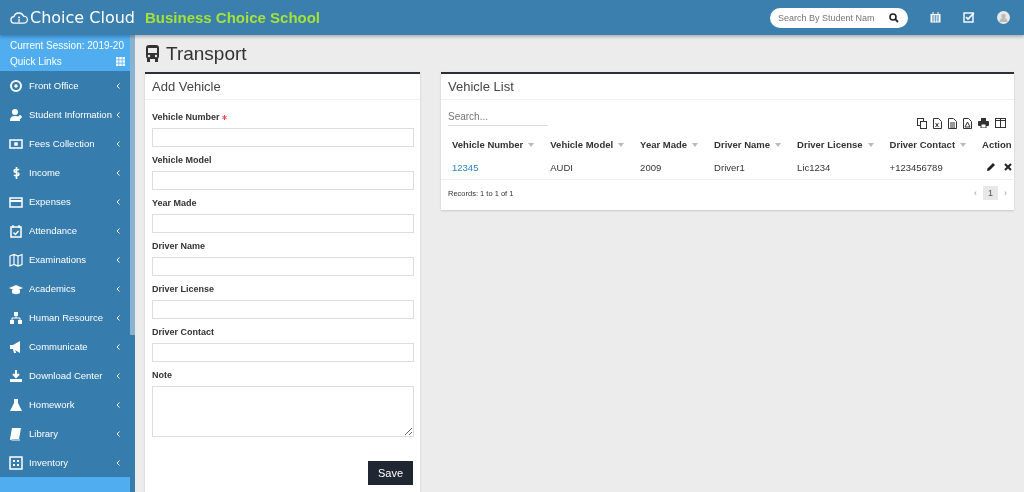  What do you see at coordinates (997, 144) in the screenshot?
I see `column-header: Action` at bounding box center [997, 144].